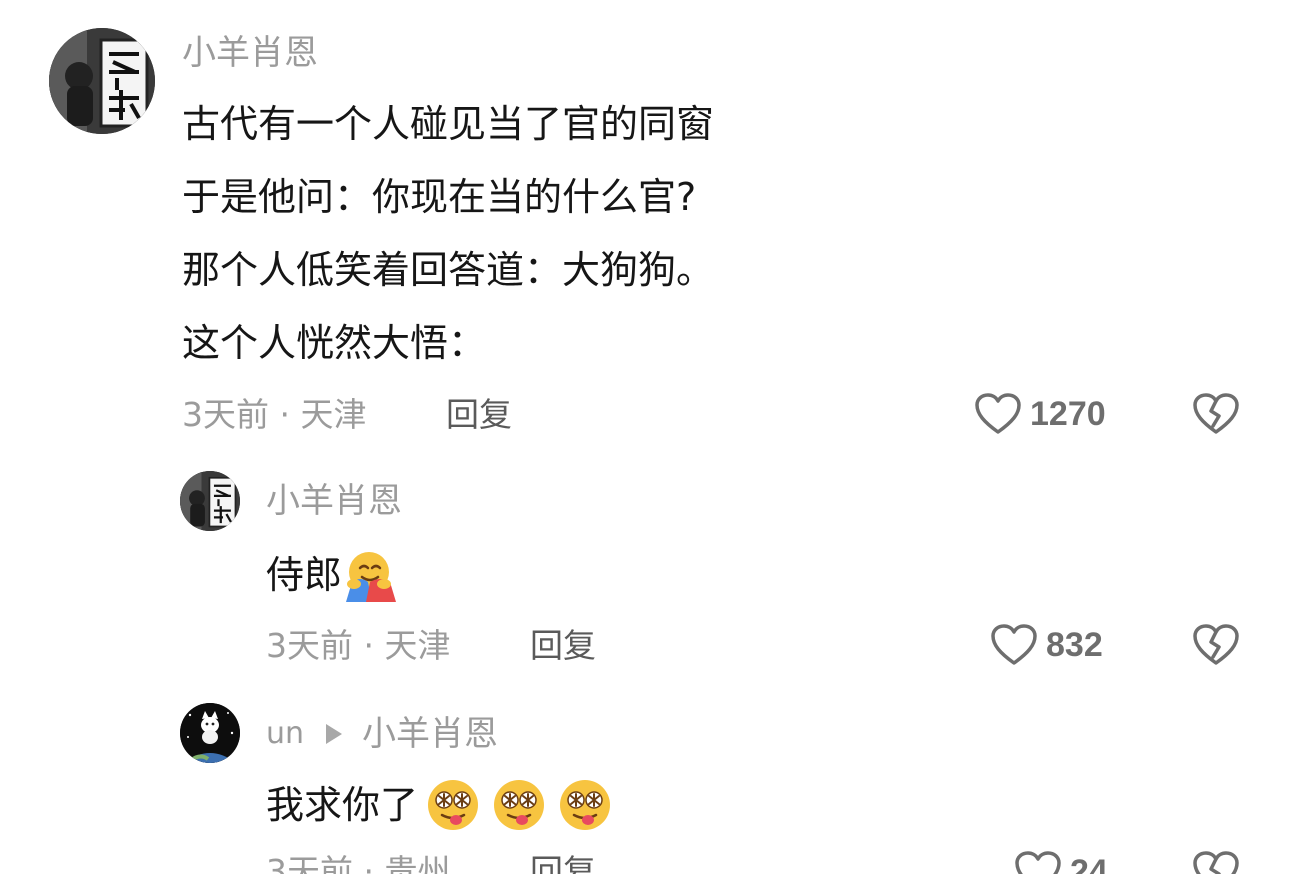  I want to click on like-count: 832, so click(1074, 645).